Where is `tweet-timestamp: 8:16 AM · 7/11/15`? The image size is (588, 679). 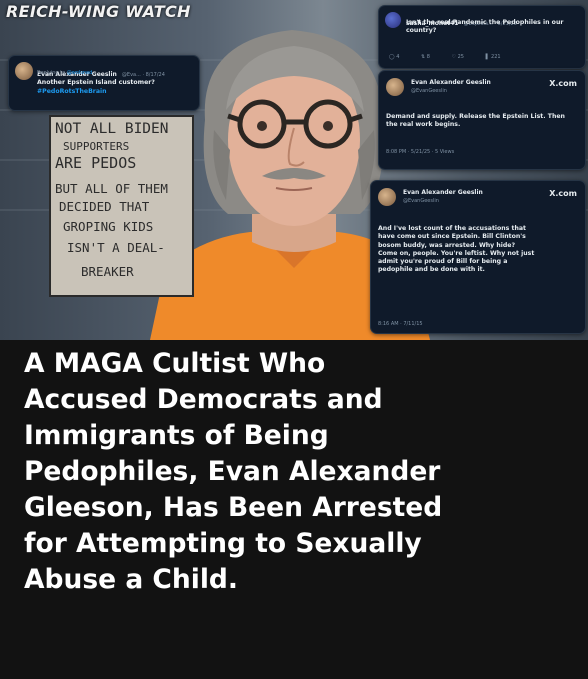 tweet-timestamp: 8:16 AM · 7/11/15 is located at coordinates (400, 324).